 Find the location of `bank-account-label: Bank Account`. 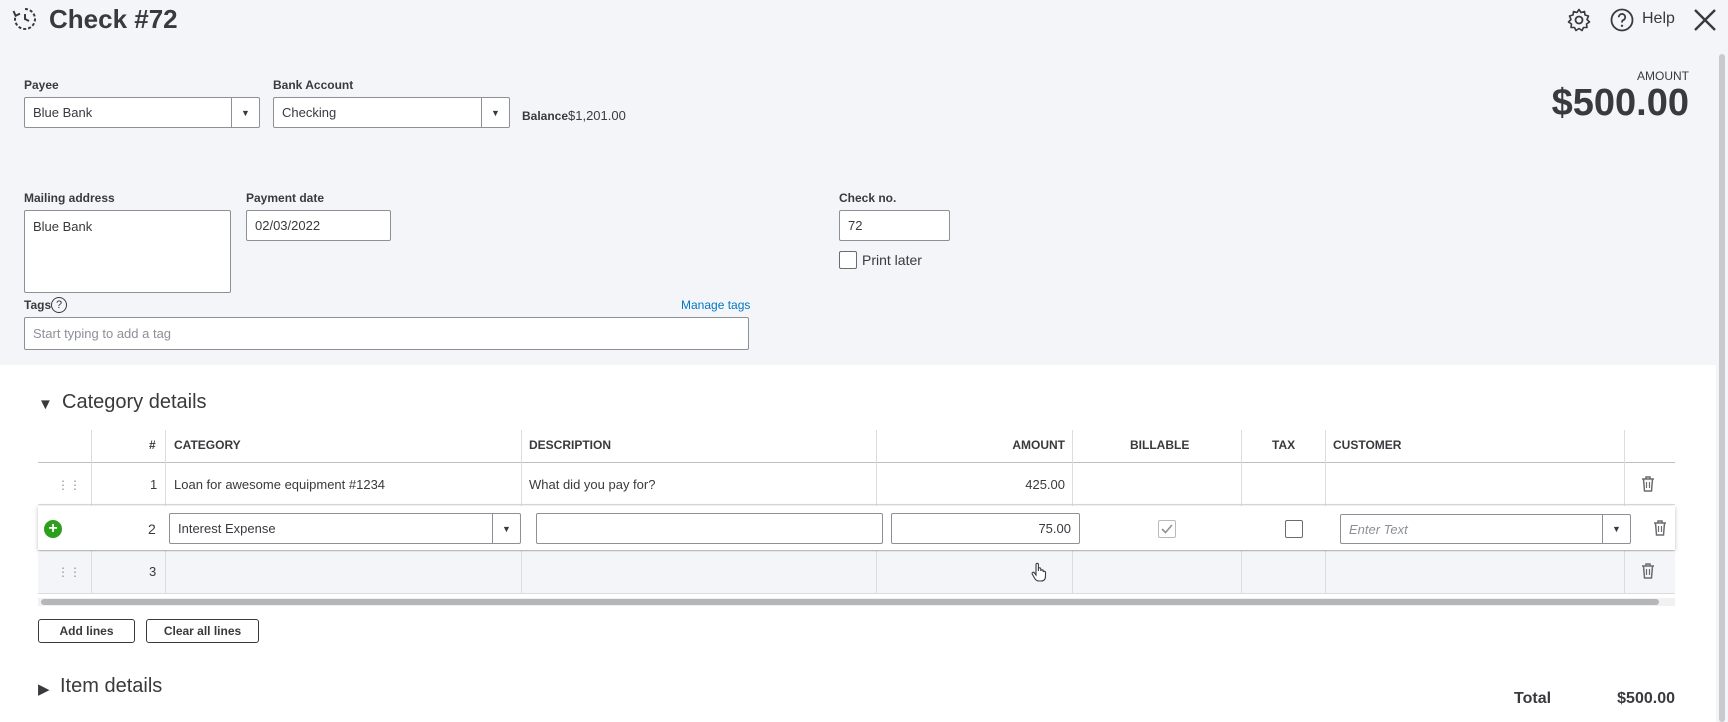

bank-account-label: Bank Account is located at coordinates (313, 85).